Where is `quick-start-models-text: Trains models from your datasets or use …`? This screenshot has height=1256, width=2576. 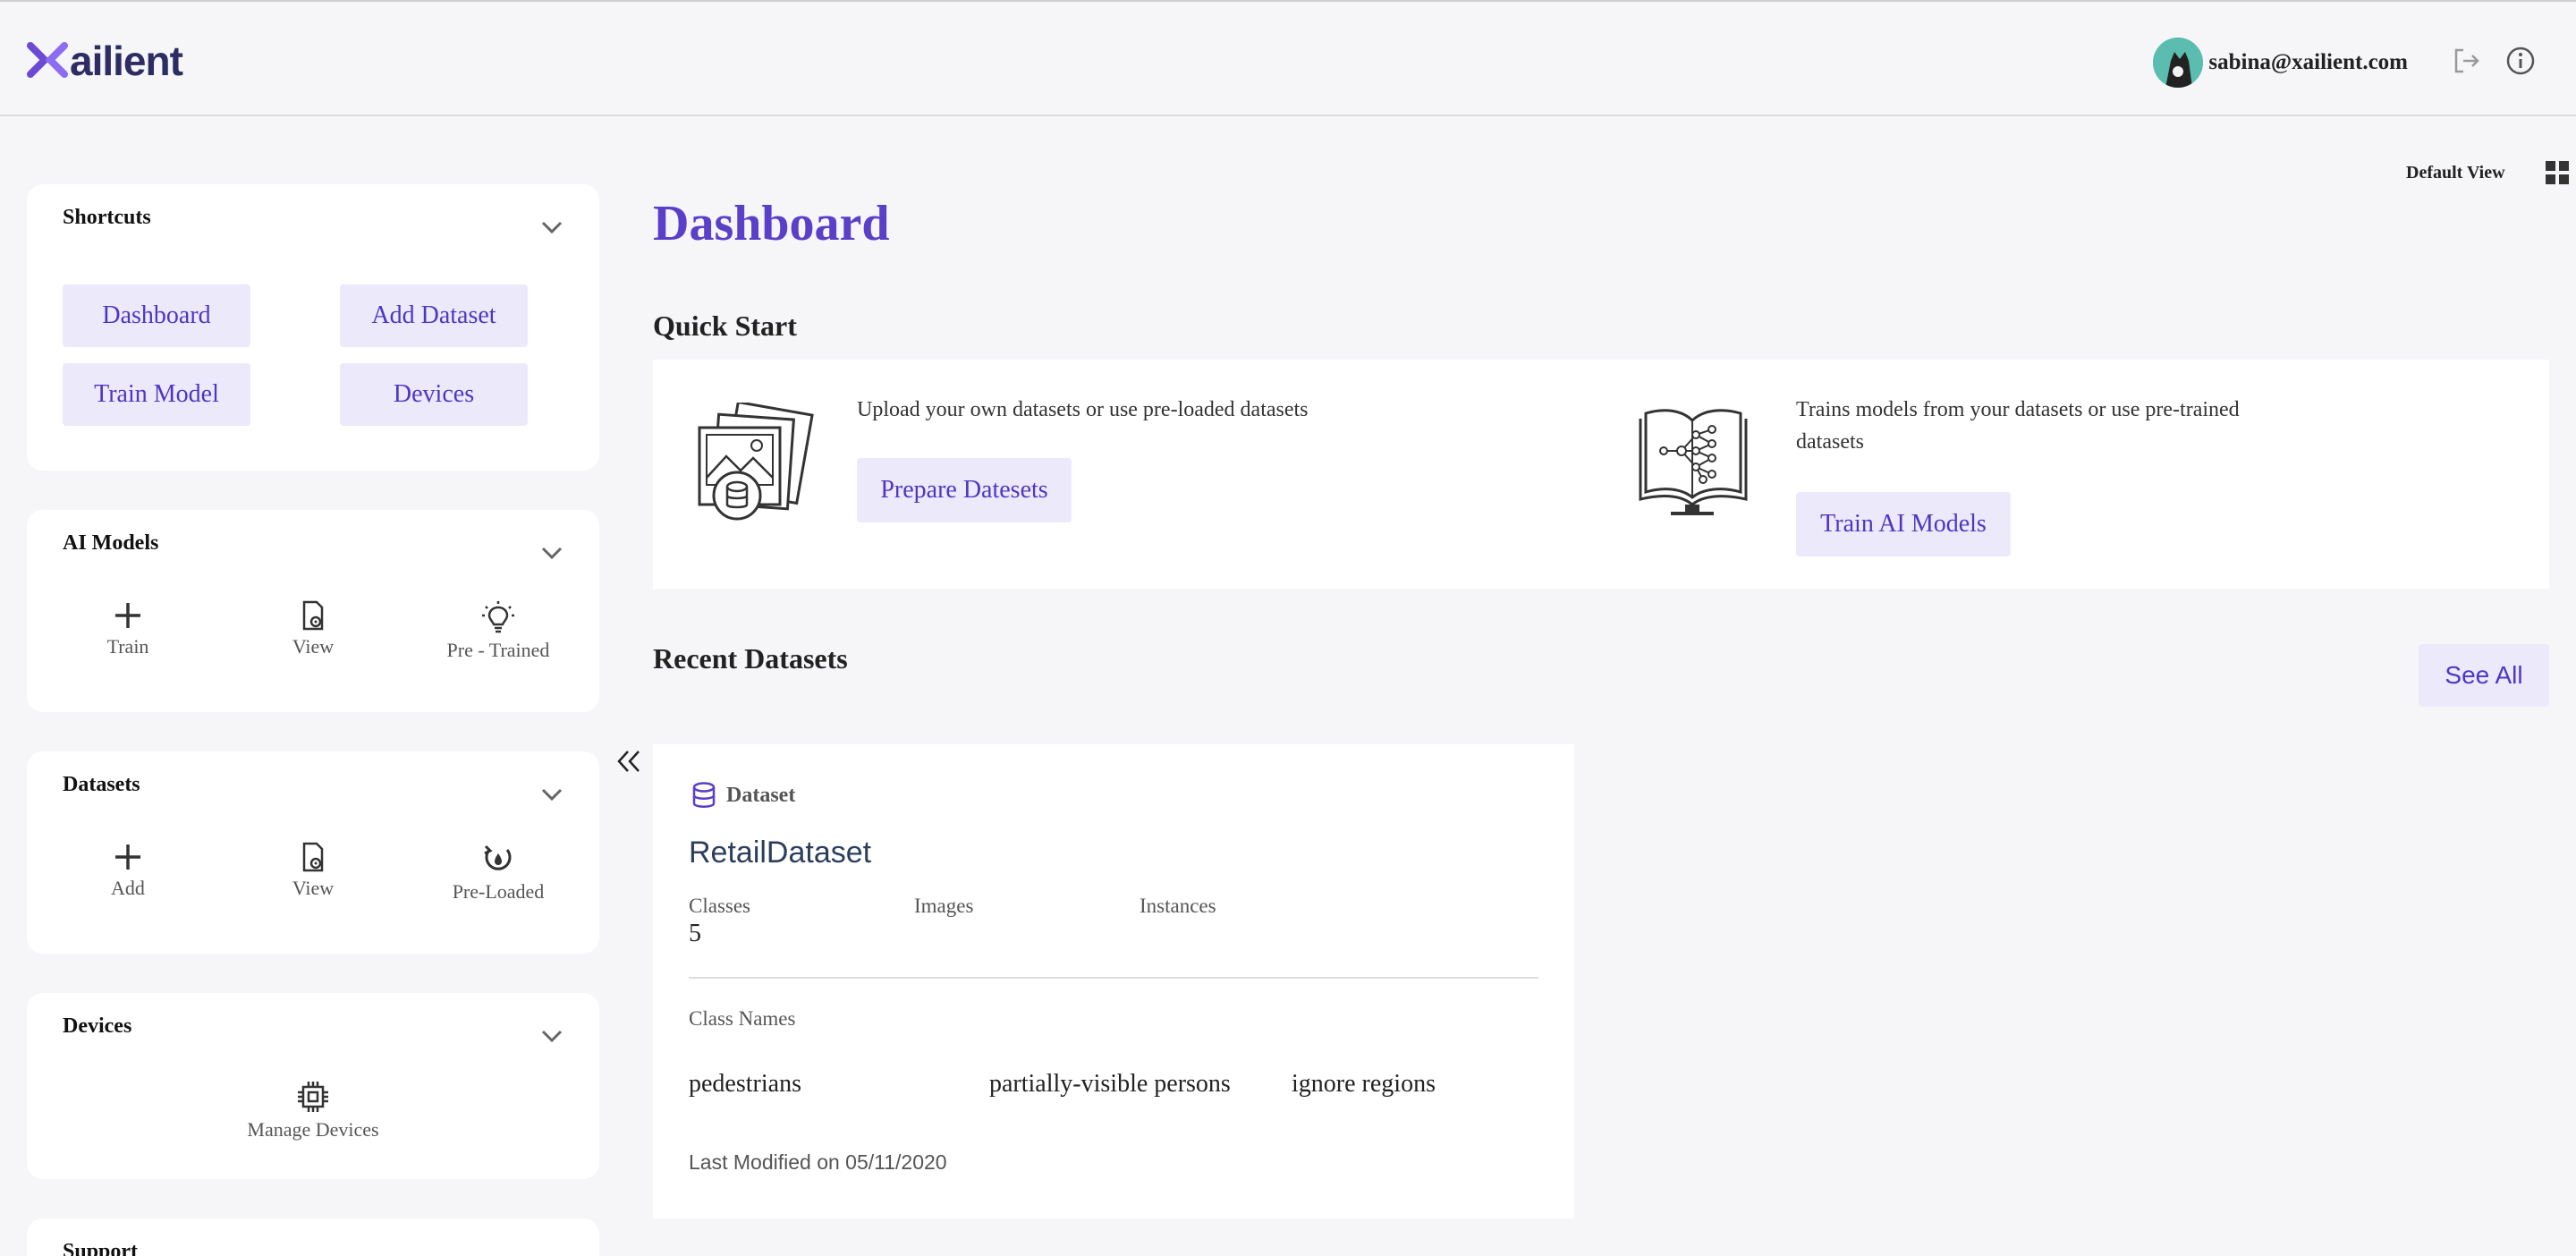 quick-start-models-text: Trains models from your datasets or use … is located at coordinates (2018, 426).